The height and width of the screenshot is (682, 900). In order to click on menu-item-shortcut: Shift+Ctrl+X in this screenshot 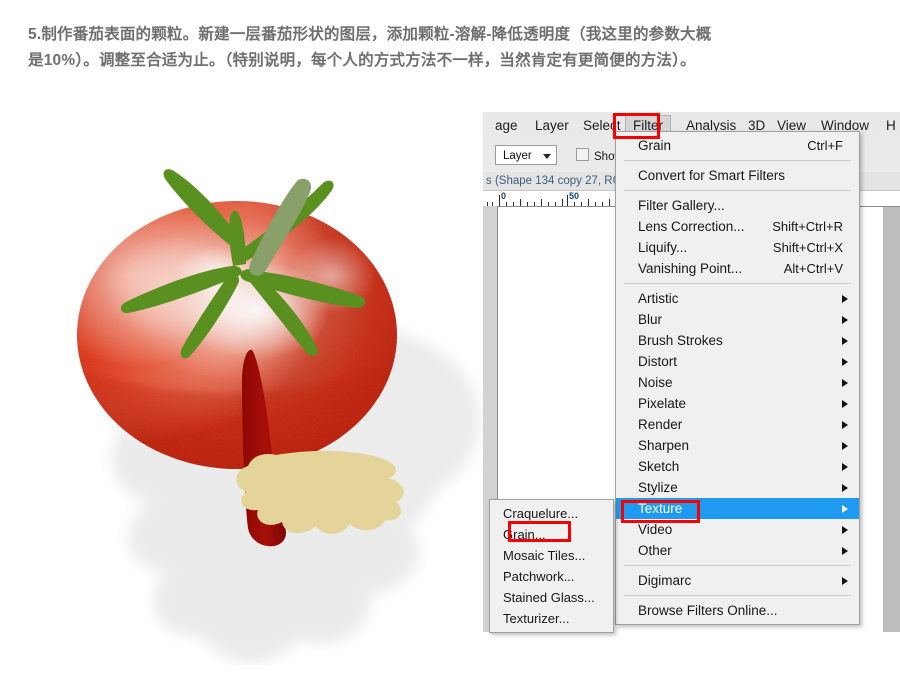, I will do `click(807, 247)`.